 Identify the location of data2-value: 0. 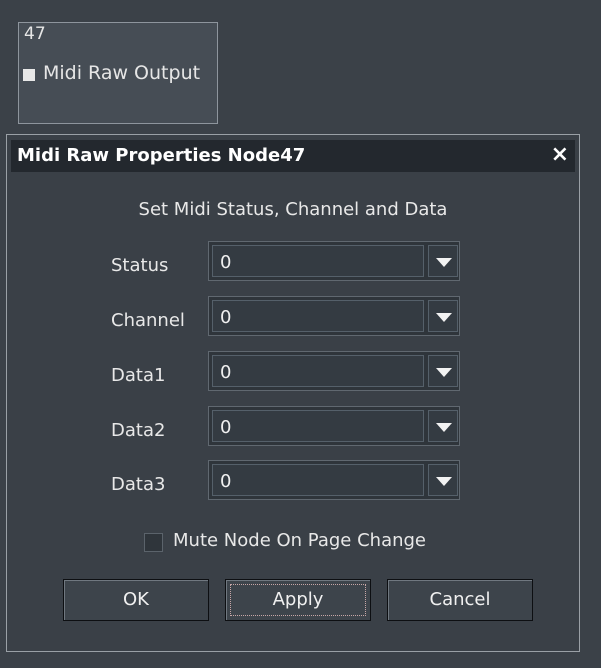
(226, 427).